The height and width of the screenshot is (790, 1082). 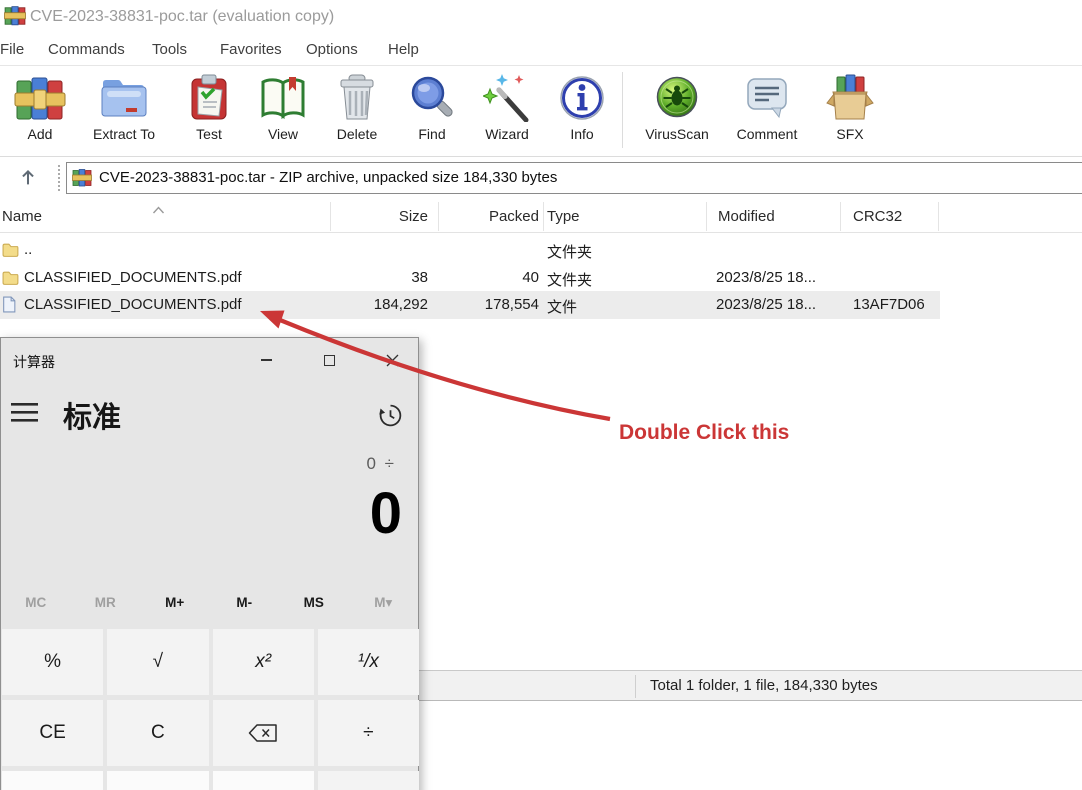 I want to click on calculator-button-grid: % √ x² ¹/x CE C ÷, so click(x=210, y=709).